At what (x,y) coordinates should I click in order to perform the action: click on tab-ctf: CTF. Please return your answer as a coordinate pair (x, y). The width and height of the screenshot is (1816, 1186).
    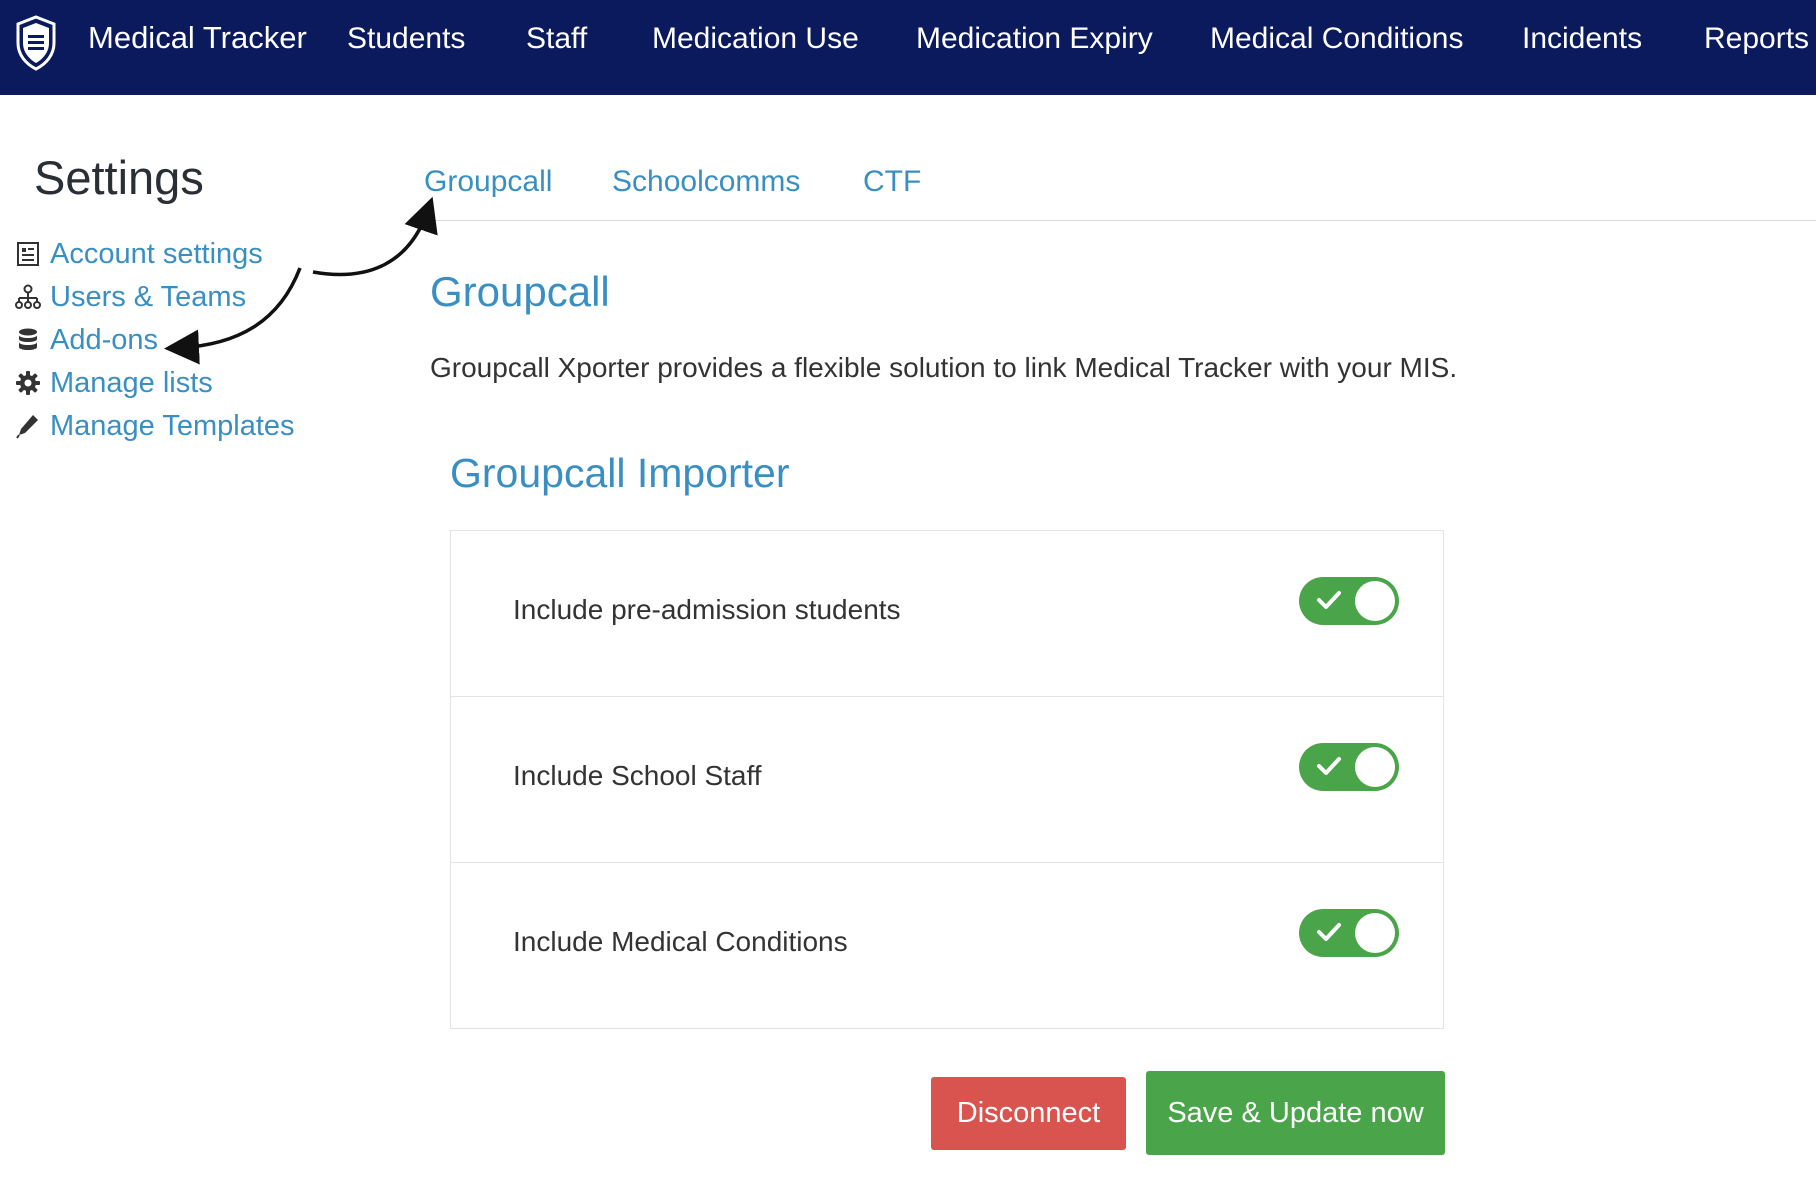
    Looking at the image, I should click on (892, 182).